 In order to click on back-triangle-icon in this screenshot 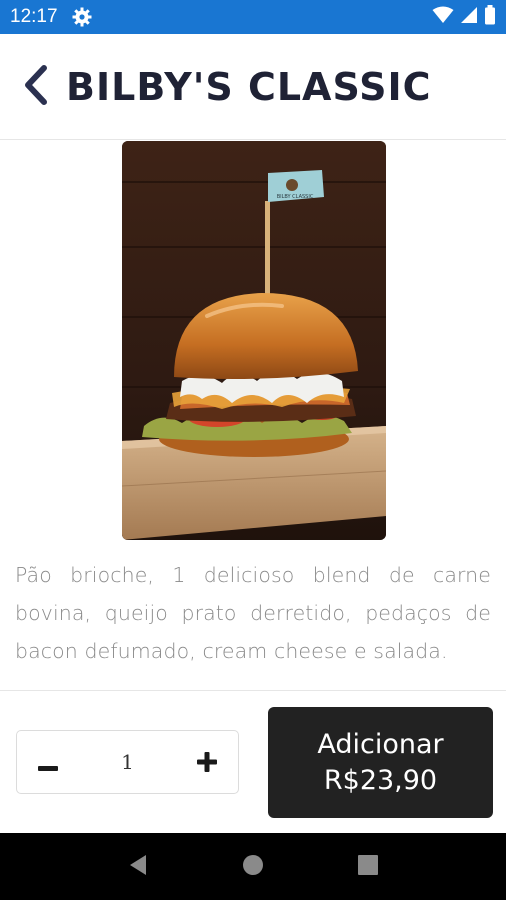, I will do `click(138, 867)`.